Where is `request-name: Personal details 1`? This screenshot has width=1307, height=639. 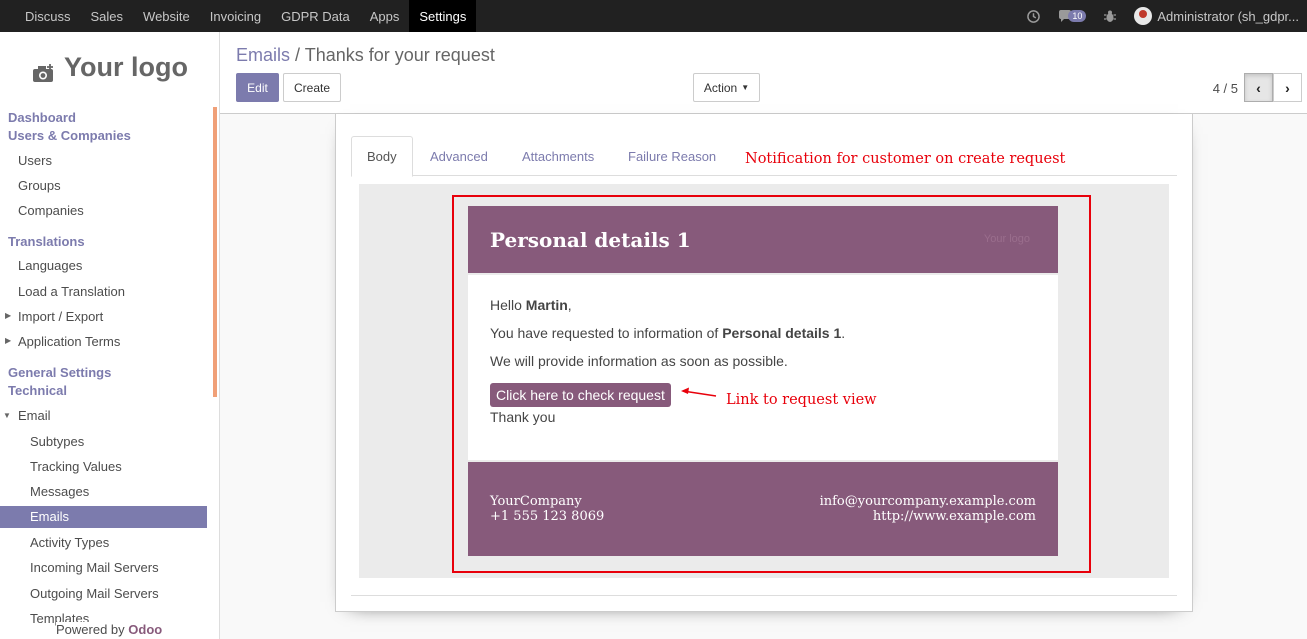 request-name: Personal details 1 is located at coordinates (782, 333).